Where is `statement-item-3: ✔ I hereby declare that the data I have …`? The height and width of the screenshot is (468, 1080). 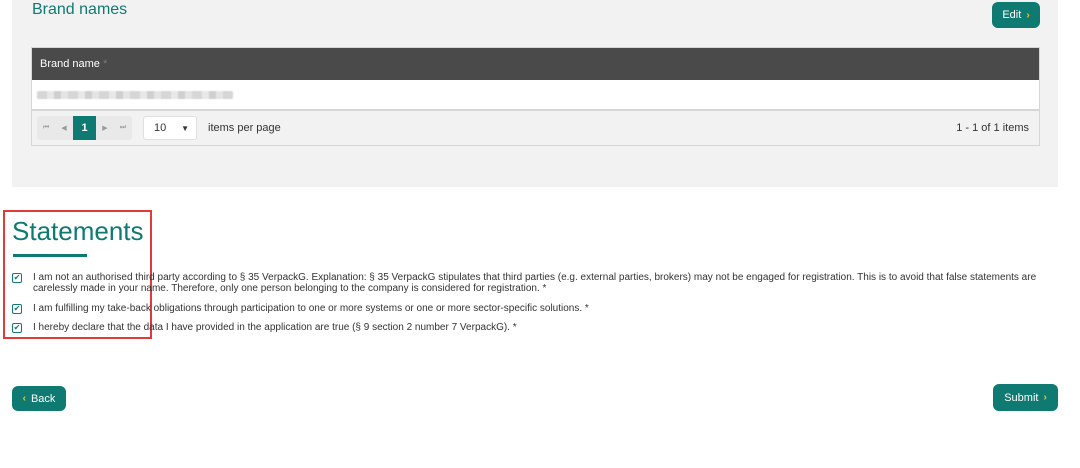
statement-item-3: ✔ I hereby declare that the data I have … is located at coordinates (527, 328).